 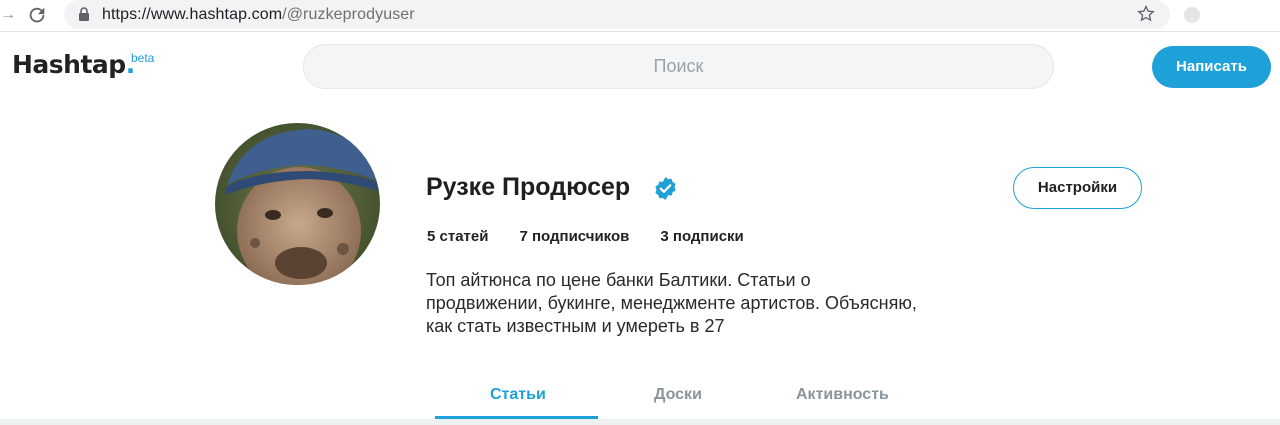 I want to click on write-button: Написать, so click(x=1211, y=67).